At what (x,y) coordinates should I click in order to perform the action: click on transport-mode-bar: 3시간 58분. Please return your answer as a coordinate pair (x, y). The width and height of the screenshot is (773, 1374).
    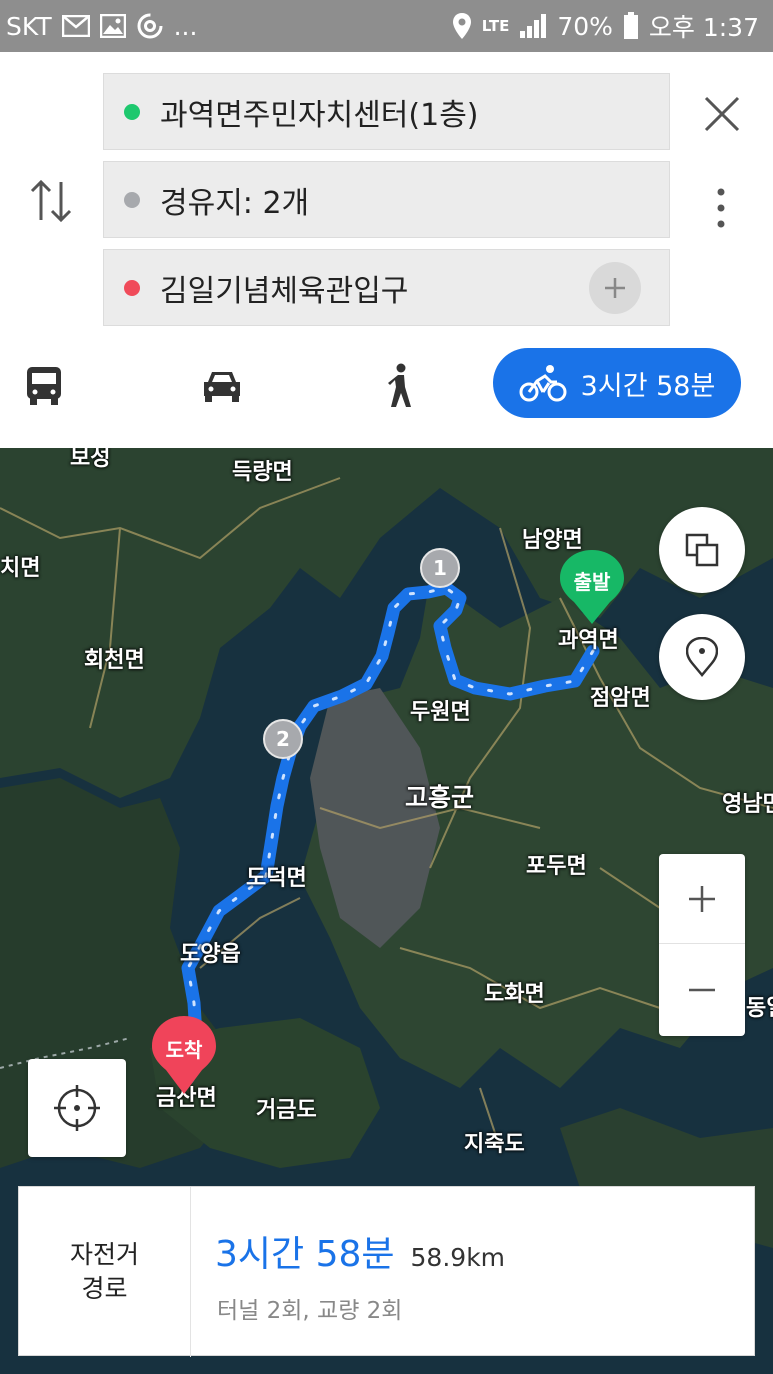
    Looking at the image, I should click on (386, 386).